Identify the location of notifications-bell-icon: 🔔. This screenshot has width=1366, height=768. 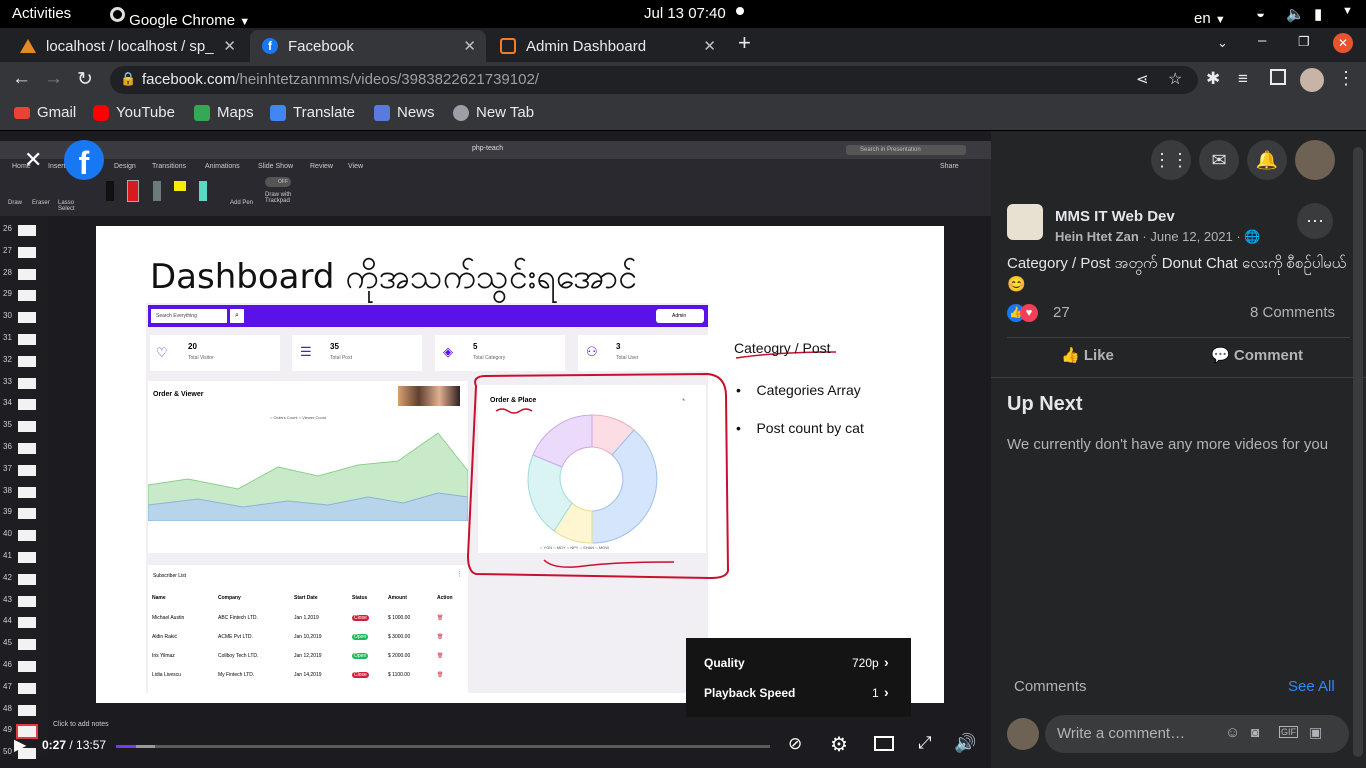
(1267, 160).